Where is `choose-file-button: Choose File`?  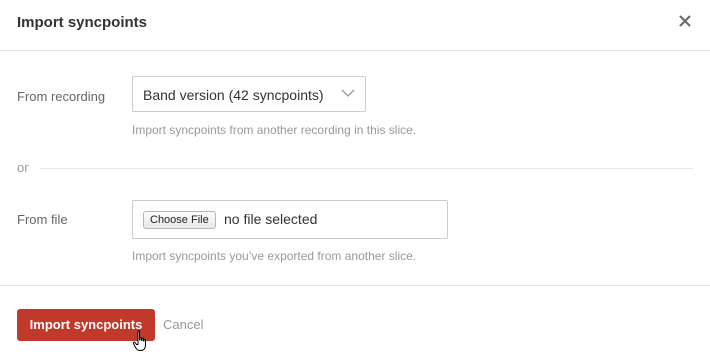
choose-file-button: Choose File is located at coordinates (179, 220).